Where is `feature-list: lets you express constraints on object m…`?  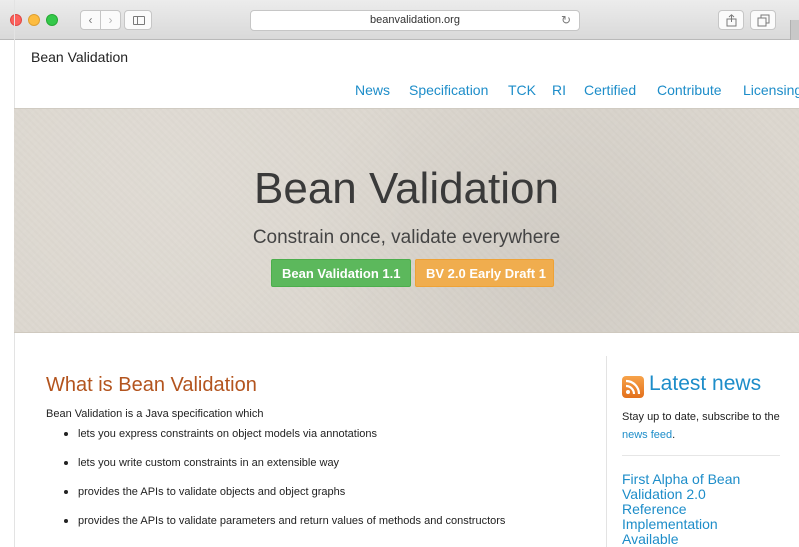
feature-list: lets you express constraints on object m… is located at coordinates (284, 486).